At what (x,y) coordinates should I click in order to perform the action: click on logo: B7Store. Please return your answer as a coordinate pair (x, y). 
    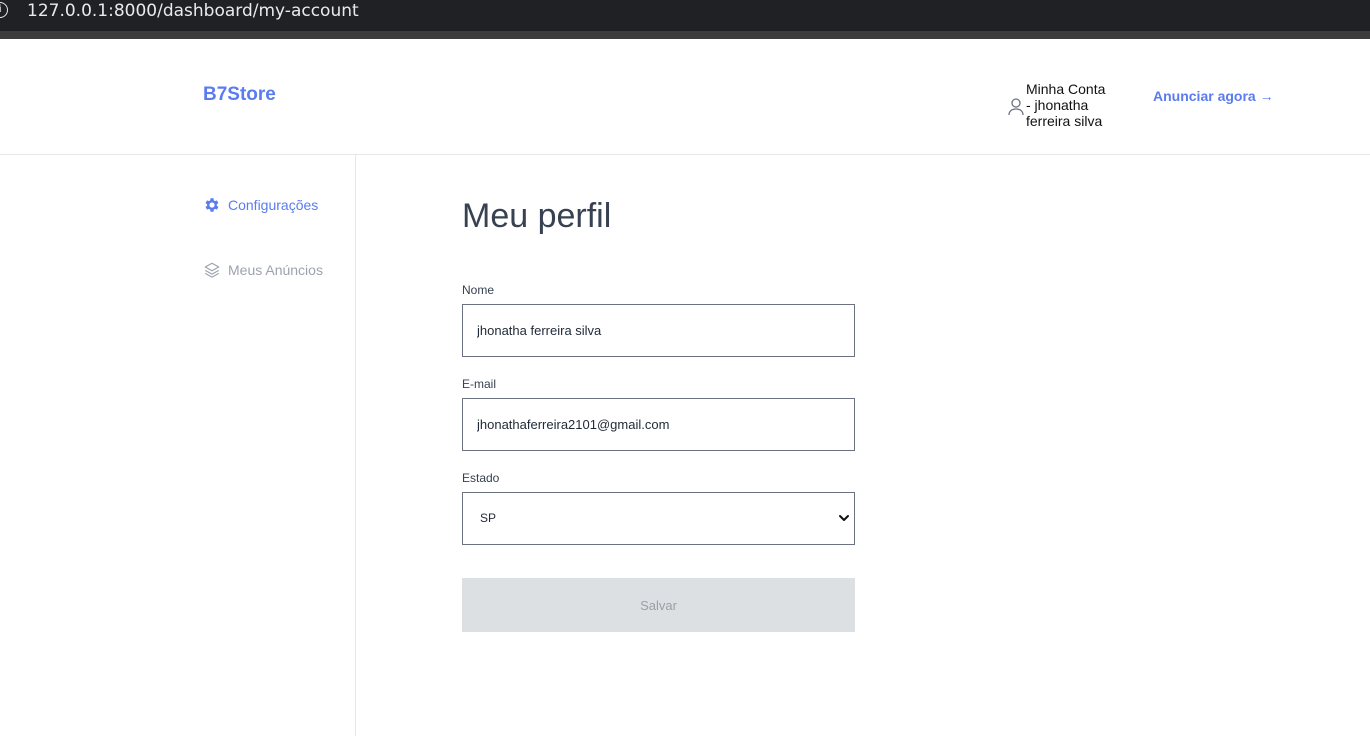
    Looking at the image, I should click on (239, 95).